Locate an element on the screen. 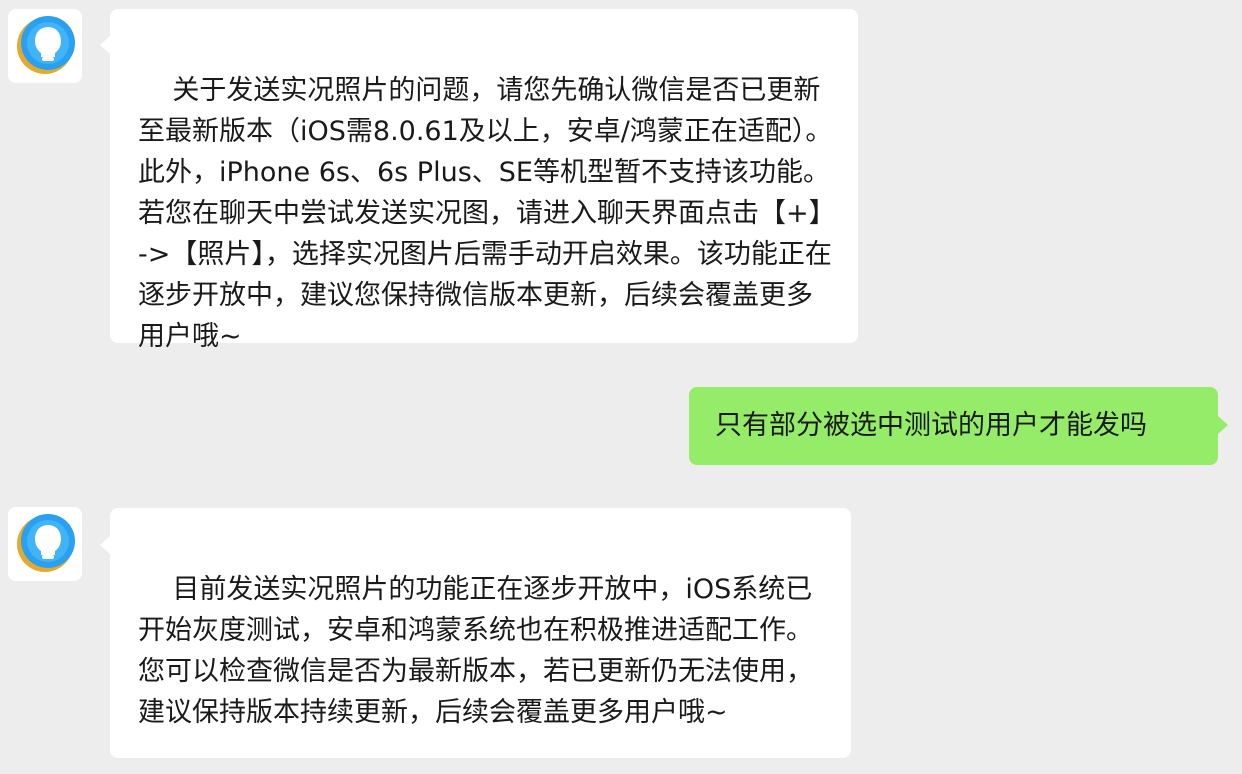 This screenshot has width=1242, height=774. message-text: 只有部分被选中测试的用户才能发吗 is located at coordinates (931, 425).